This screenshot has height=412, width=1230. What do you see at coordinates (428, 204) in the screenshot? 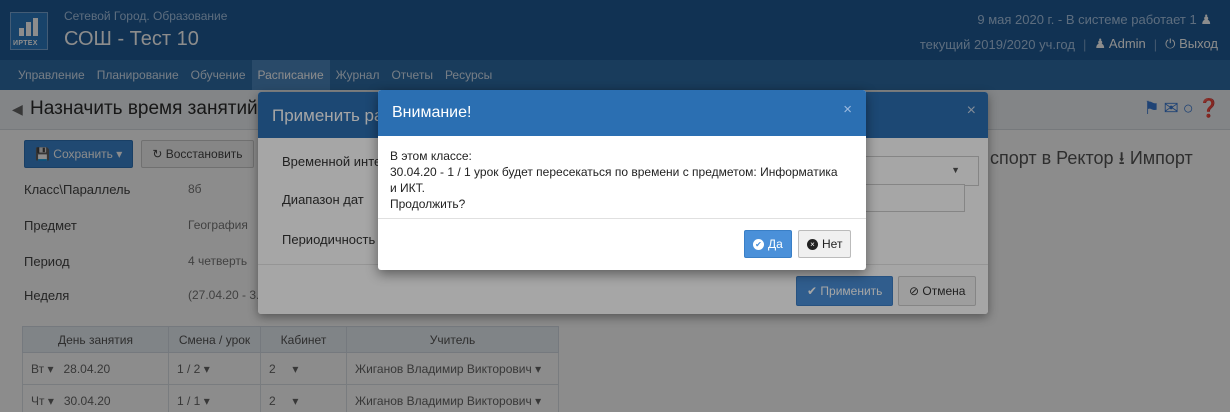
I see `warning-line: Продолжить?` at bounding box center [428, 204].